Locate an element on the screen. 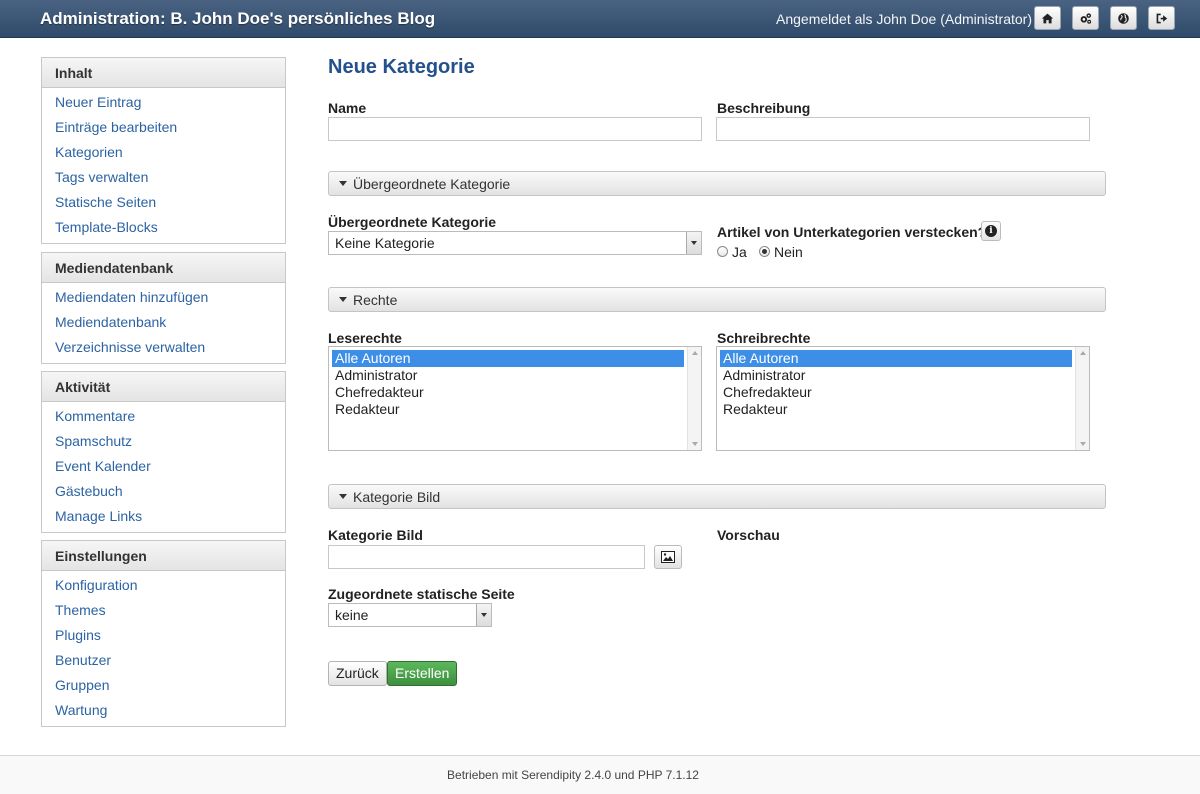 This screenshot has height=794, width=1200. info-icon: i is located at coordinates (991, 231).